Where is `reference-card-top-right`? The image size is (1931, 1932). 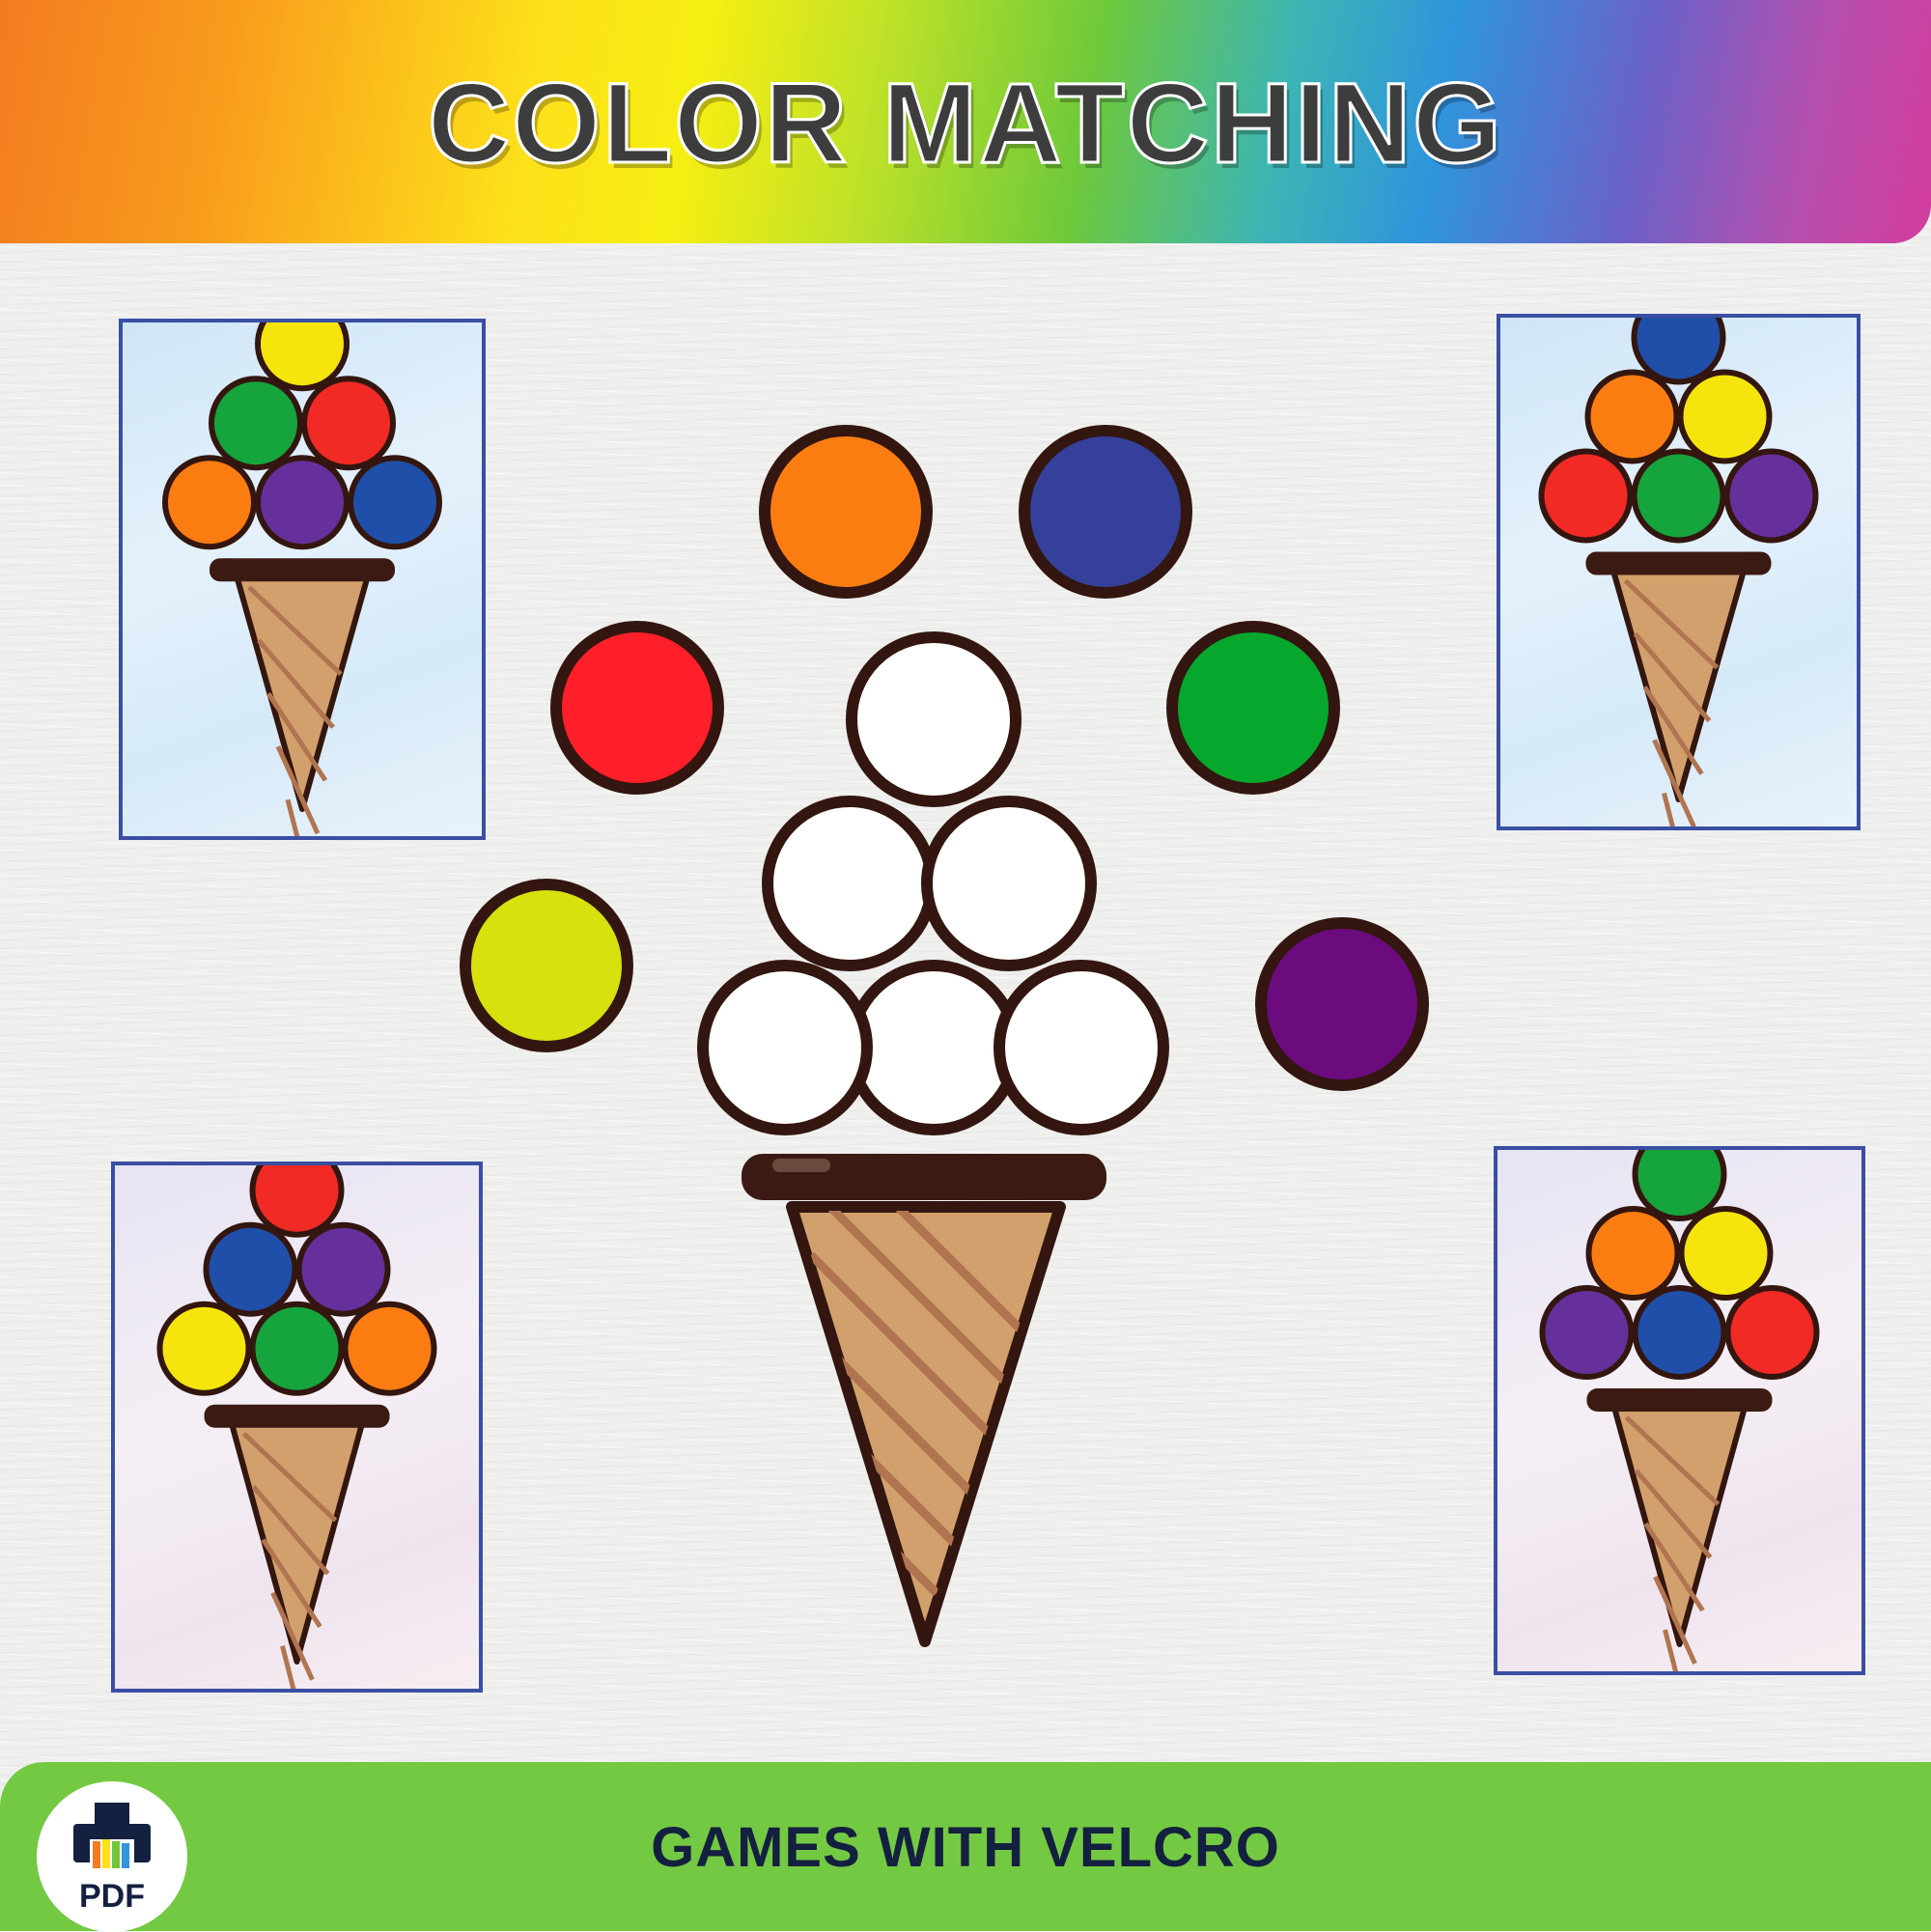 reference-card-top-right is located at coordinates (1679, 572).